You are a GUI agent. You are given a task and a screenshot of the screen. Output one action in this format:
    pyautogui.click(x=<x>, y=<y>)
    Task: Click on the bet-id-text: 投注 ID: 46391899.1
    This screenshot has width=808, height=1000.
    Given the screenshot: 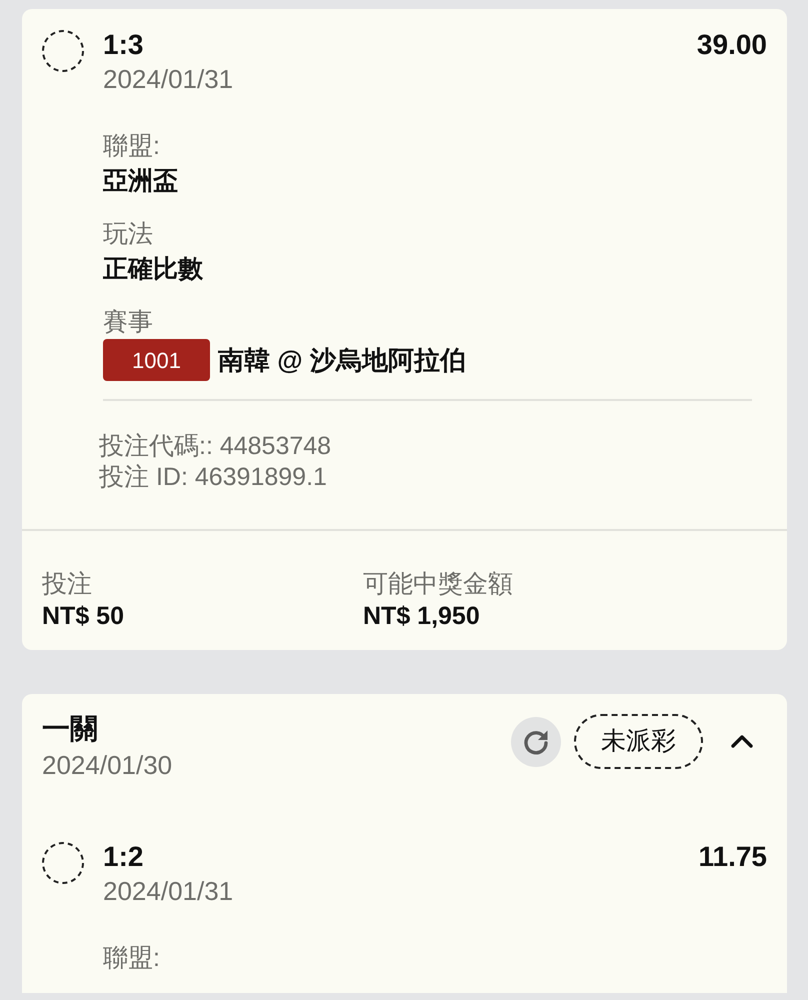 What is the action you would take?
    pyautogui.click(x=213, y=477)
    